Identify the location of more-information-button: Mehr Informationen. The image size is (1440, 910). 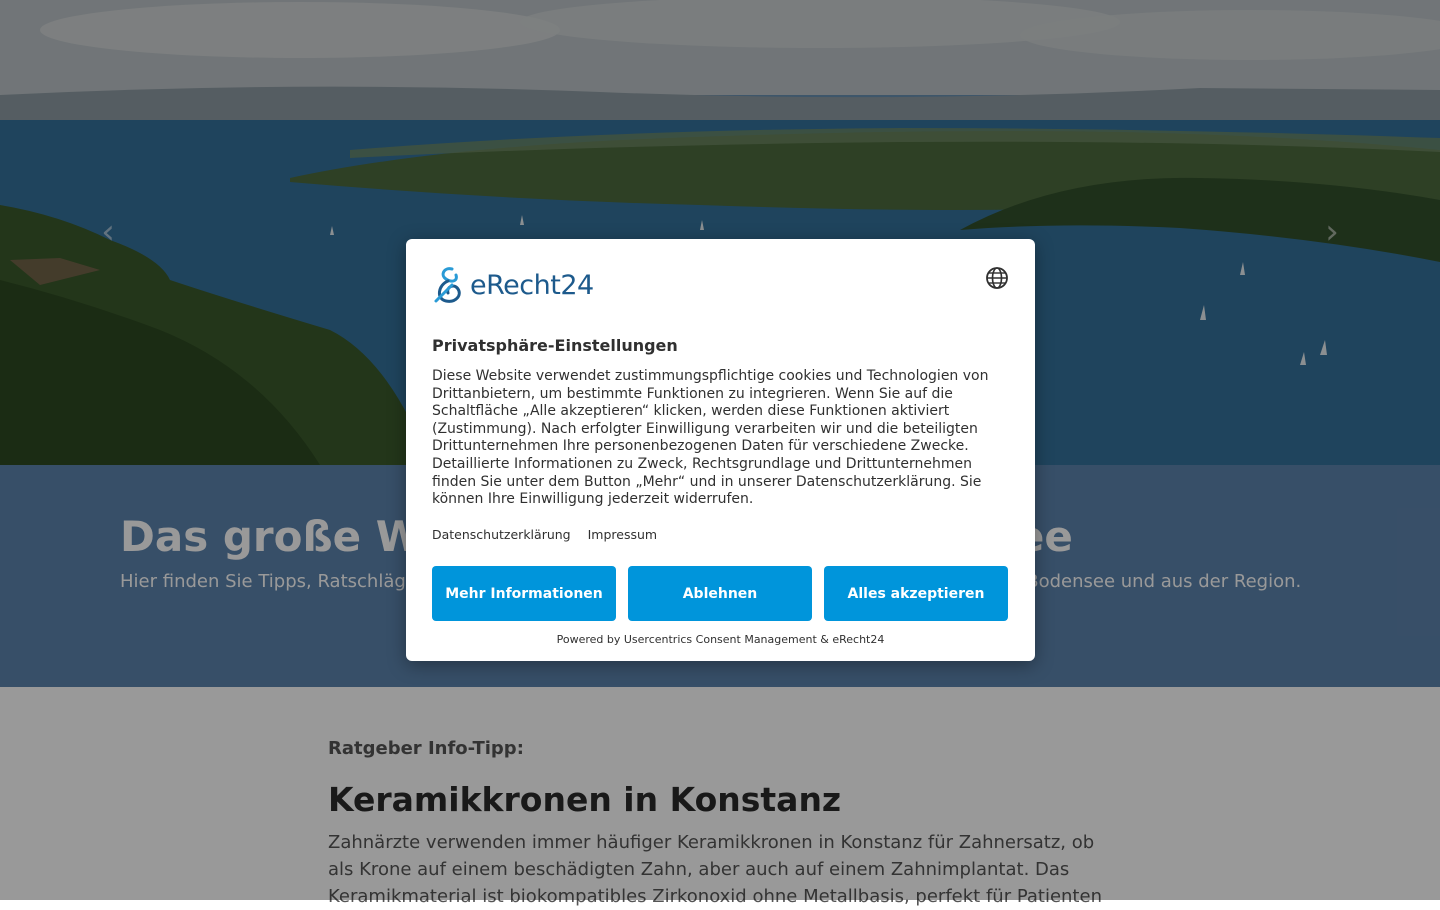
(524, 593).